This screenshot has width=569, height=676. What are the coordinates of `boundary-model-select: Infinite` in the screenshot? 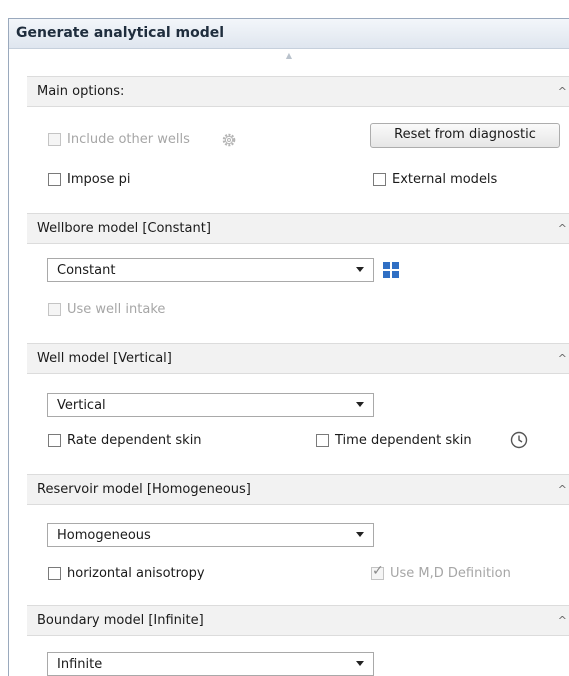 It's located at (210, 664).